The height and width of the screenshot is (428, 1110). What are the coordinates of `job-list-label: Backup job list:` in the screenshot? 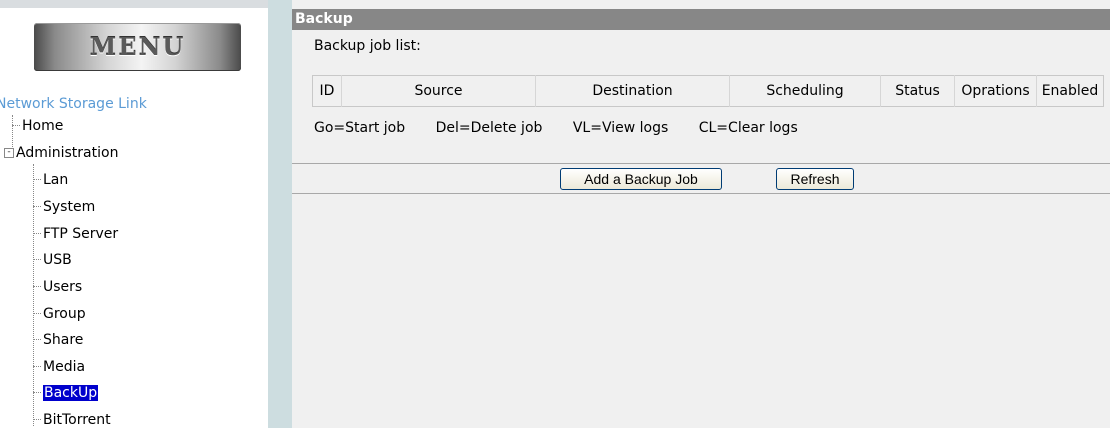 It's located at (367, 46).